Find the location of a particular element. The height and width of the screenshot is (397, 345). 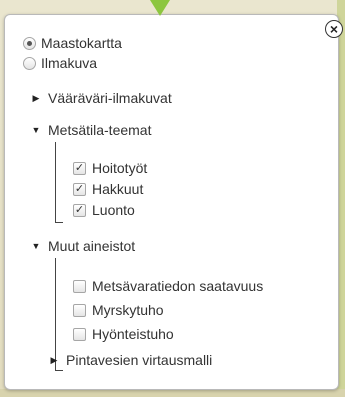

group-metsatila-teemat: ▼ Metsätila-teemat is located at coordinates (91, 130).